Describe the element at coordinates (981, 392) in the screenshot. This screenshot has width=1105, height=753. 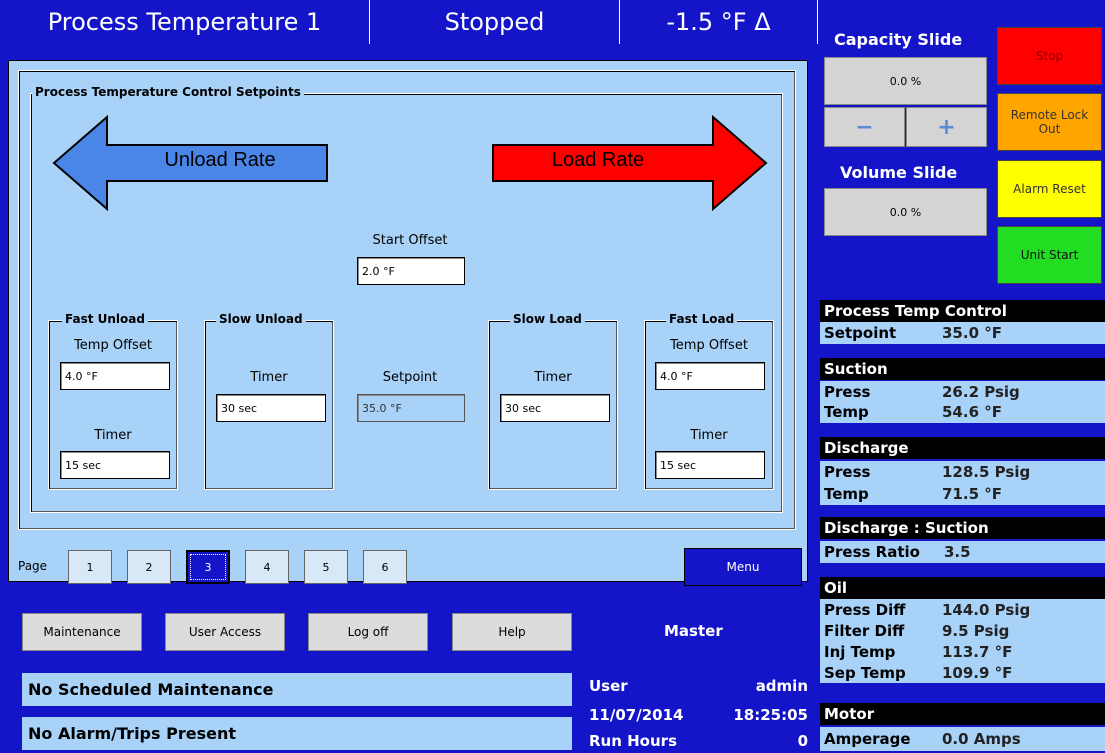
I see `suction-press-value: 26.2 Psig` at that location.